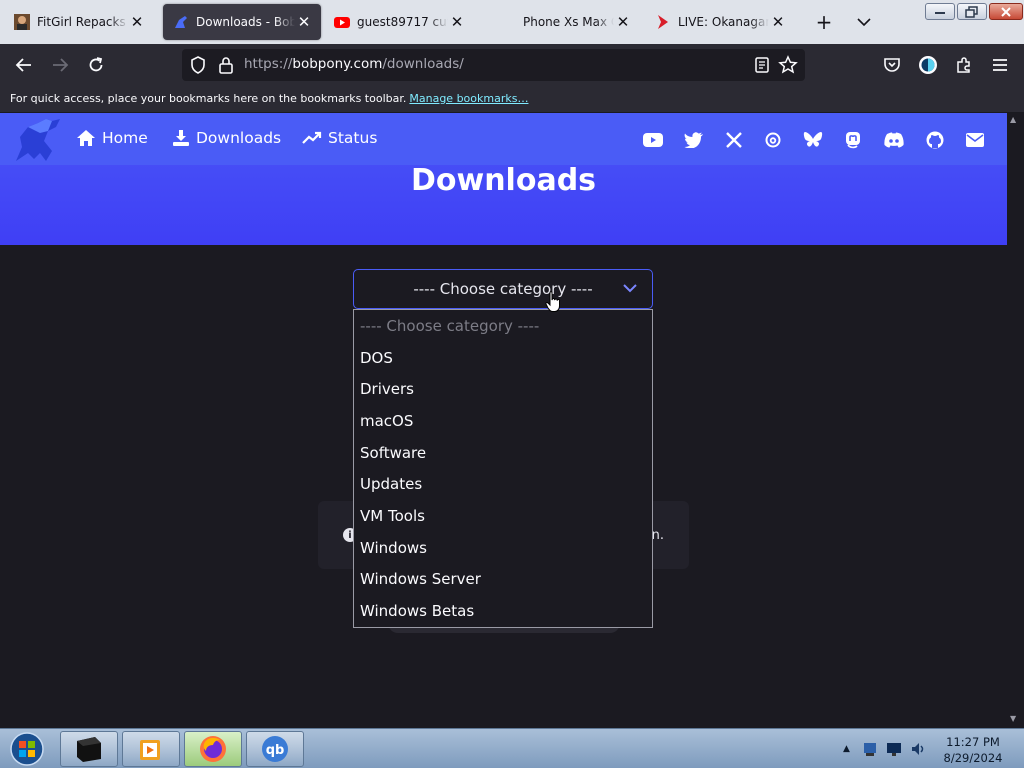 The image size is (1024, 768). I want to click on pocket-icon, so click(892, 65).